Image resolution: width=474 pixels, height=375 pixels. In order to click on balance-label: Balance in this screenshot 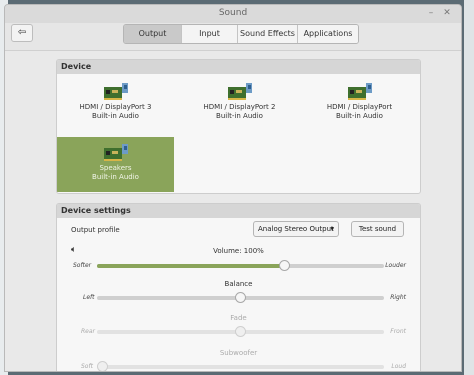, I will do `click(238, 284)`.